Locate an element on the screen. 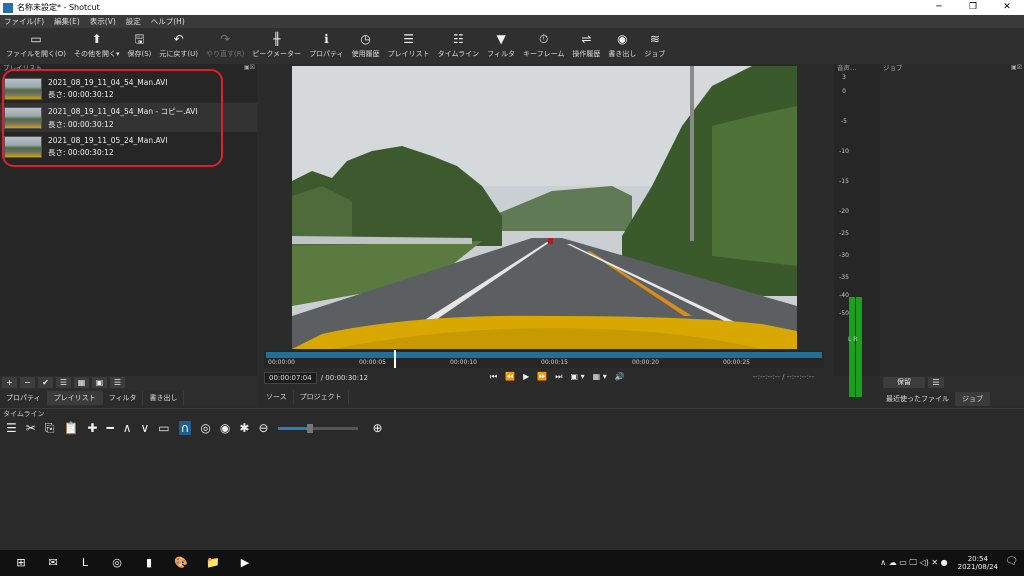 This screenshot has width=1024, height=576. zoom-in-icon: ⊕ is located at coordinates (378, 428).